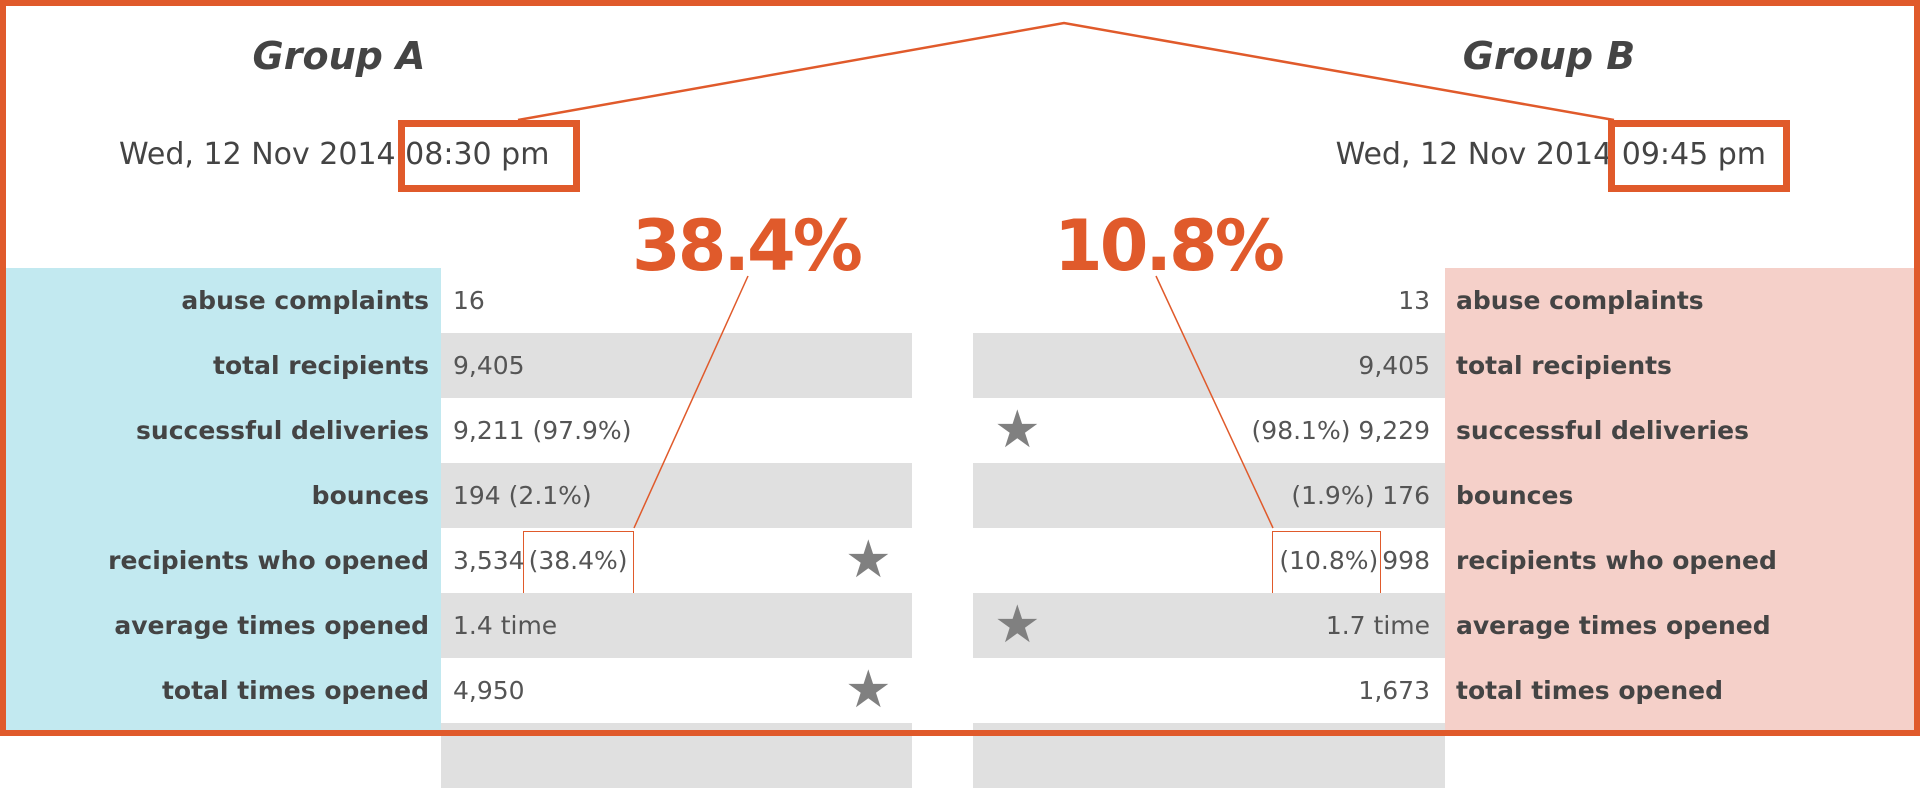 This screenshot has width=1920, height=788. Describe the element at coordinates (691, 402) in the screenshot. I see `callout-line-a` at that location.